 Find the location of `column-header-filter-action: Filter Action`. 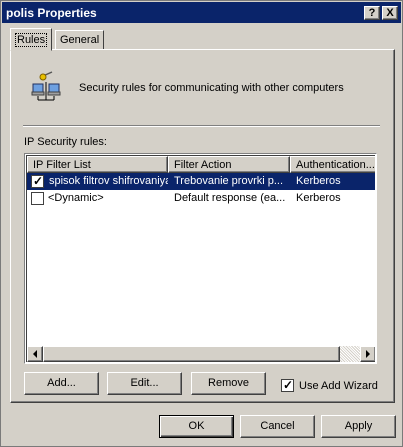

column-header-filter-action: Filter Action is located at coordinates (229, 164).